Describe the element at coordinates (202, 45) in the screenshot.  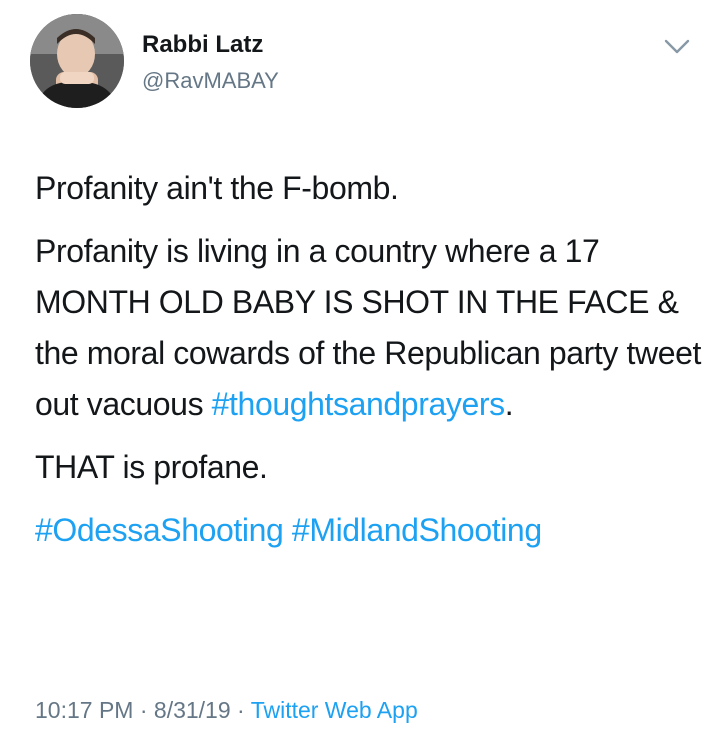
I see `display-name: Rabbi Latz` at that location.